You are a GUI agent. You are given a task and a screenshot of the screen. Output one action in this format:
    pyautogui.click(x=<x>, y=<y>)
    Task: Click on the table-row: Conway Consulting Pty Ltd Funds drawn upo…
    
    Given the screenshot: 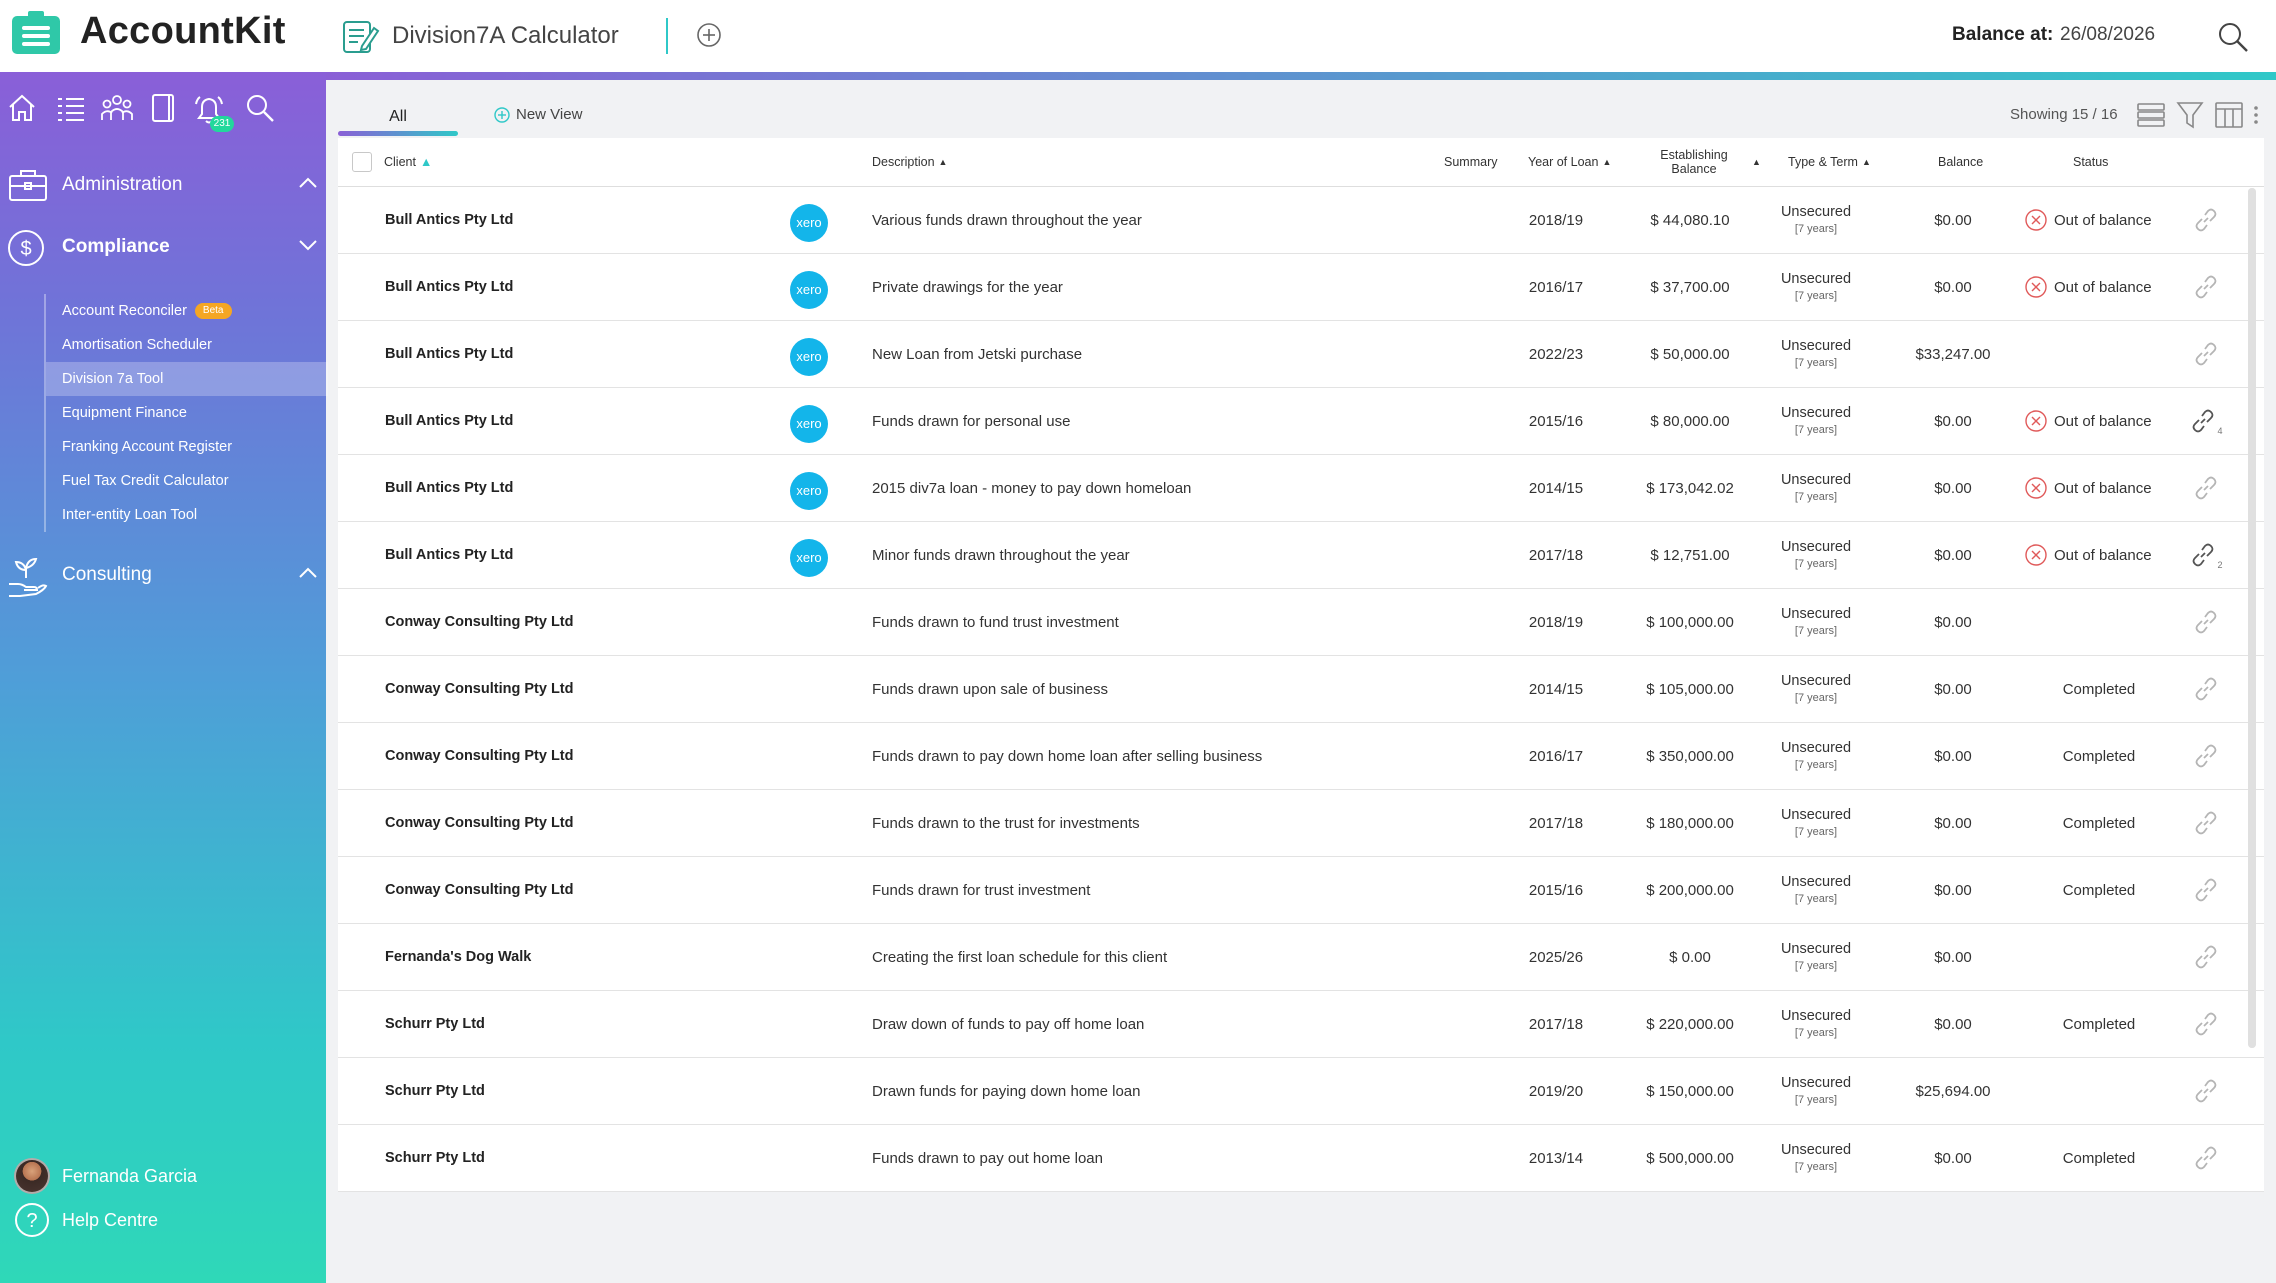 What is the action you would take?
    pyautogui.click(x=1301, y=689)
    